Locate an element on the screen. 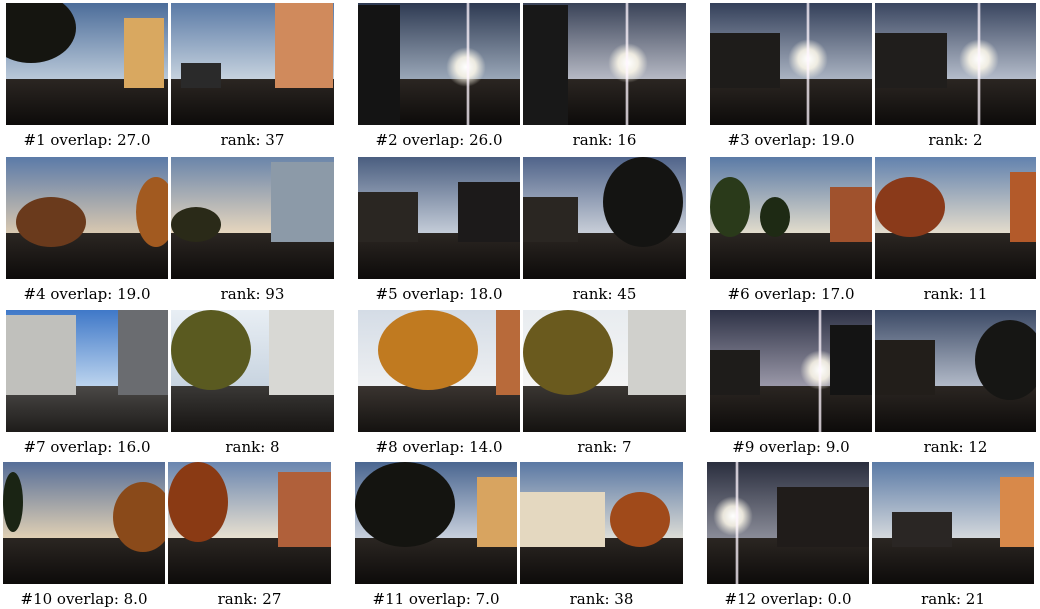 Image resolution: width=1040 pixels, height=609 pixels. overlap-caption: #9 overlap: 9.0 is located at coordinates (791, 447).